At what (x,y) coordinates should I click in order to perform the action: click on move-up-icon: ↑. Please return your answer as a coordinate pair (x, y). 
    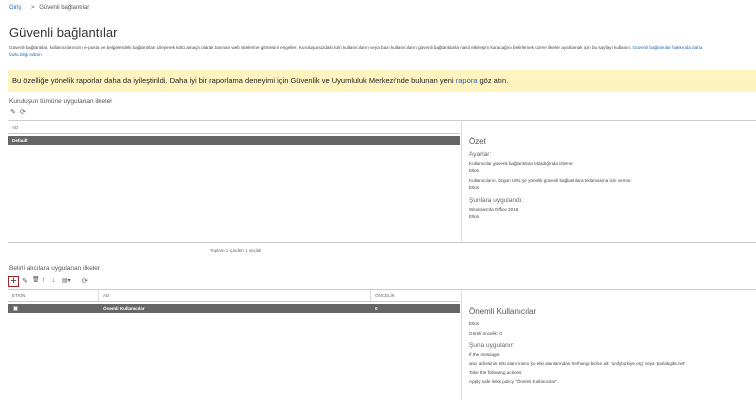
    Looking at the image, I should click on (44, 280).